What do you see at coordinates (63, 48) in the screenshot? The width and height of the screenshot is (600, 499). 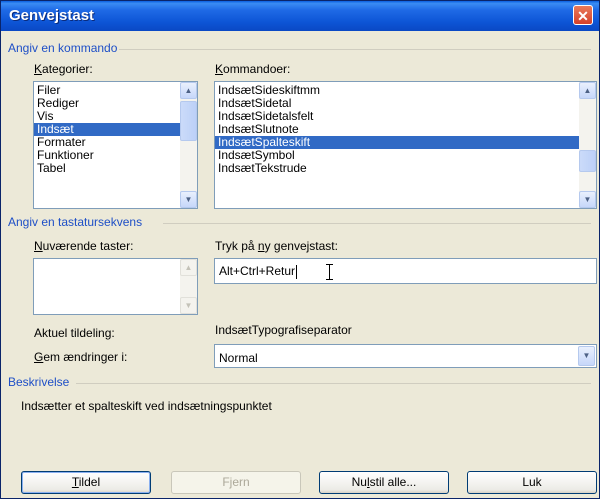 I see `section-command-label: Angiv en kommando` at bounding box center [63, 48].